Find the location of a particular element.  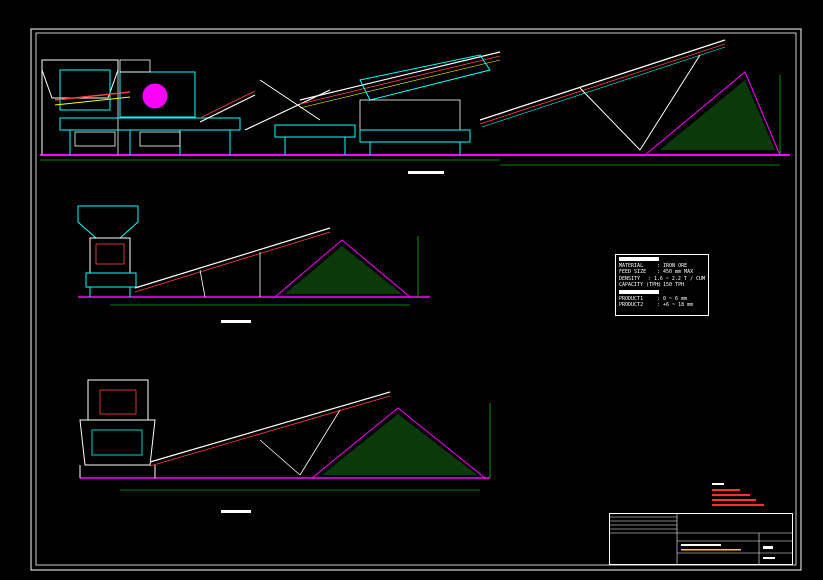

notes-block is located at coordinates (738, 494).